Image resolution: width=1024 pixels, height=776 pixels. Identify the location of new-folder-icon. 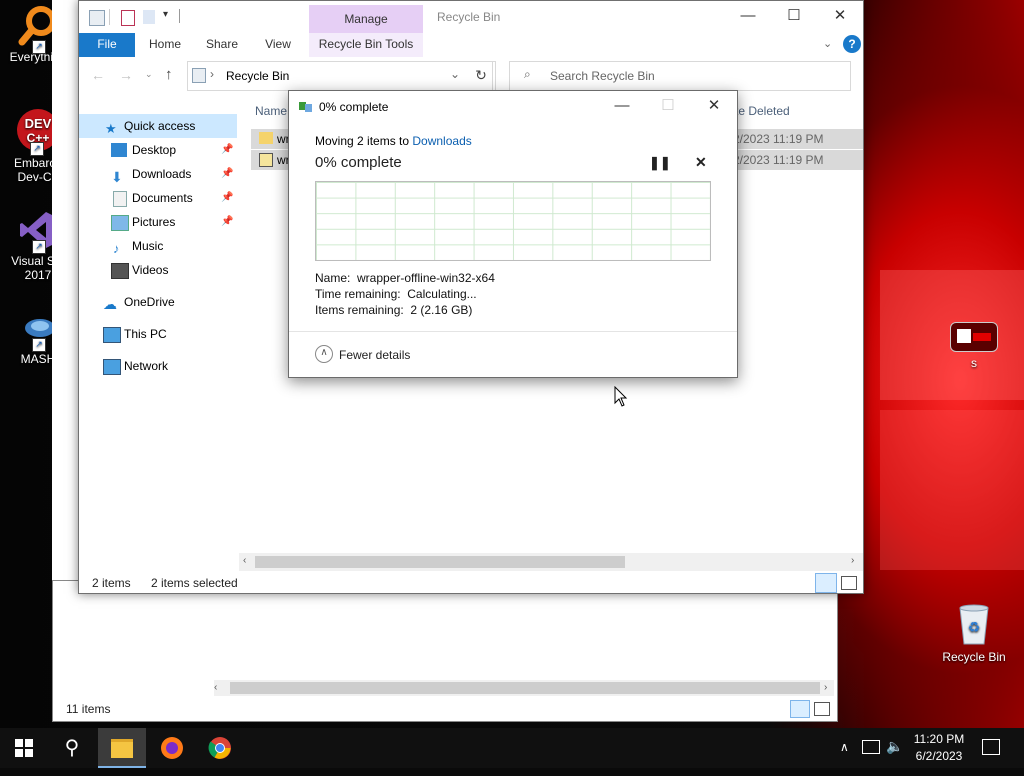
(149, 17).